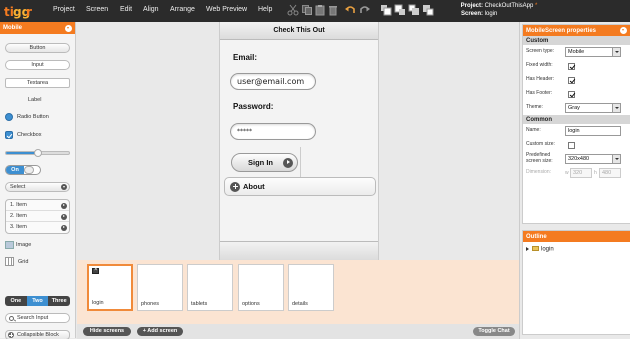 The image size is (630, 339). I want to click on palette-checkbox: Checkbox, so click(29, 135).